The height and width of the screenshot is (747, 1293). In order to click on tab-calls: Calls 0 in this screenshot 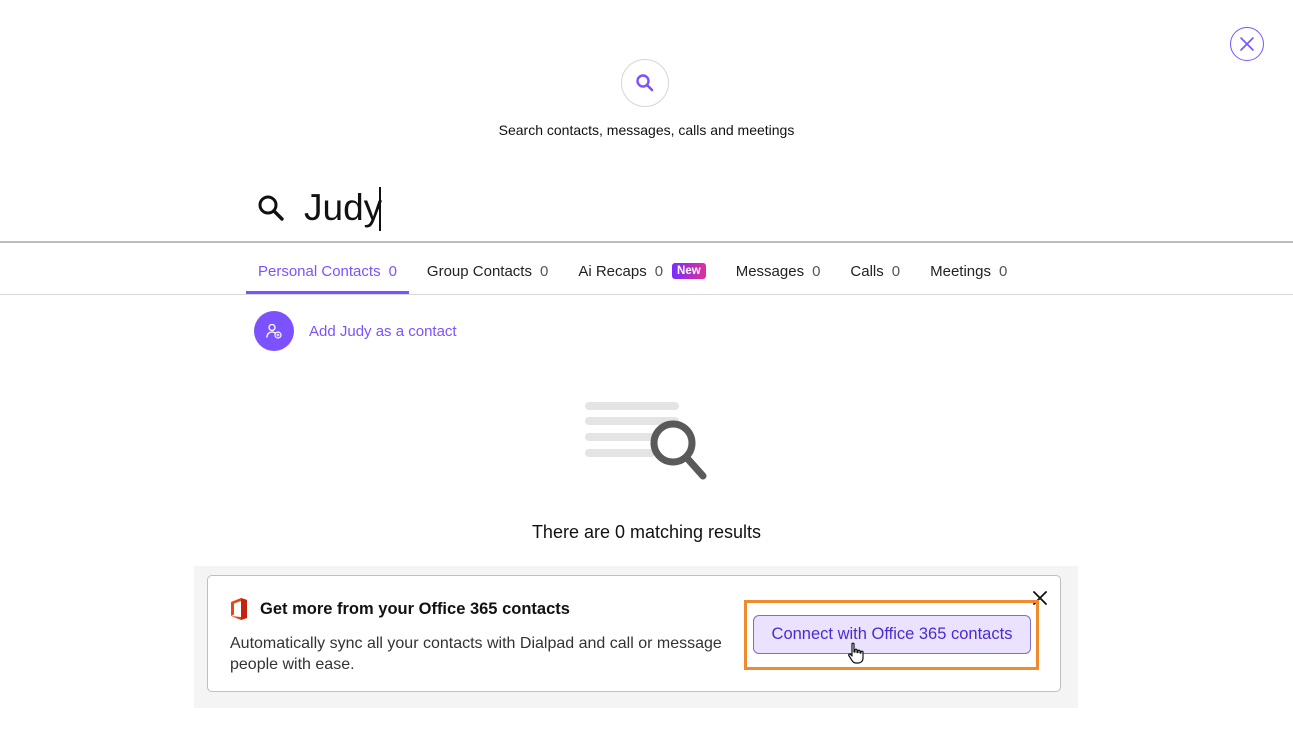, I will do `click(875, 271)`.